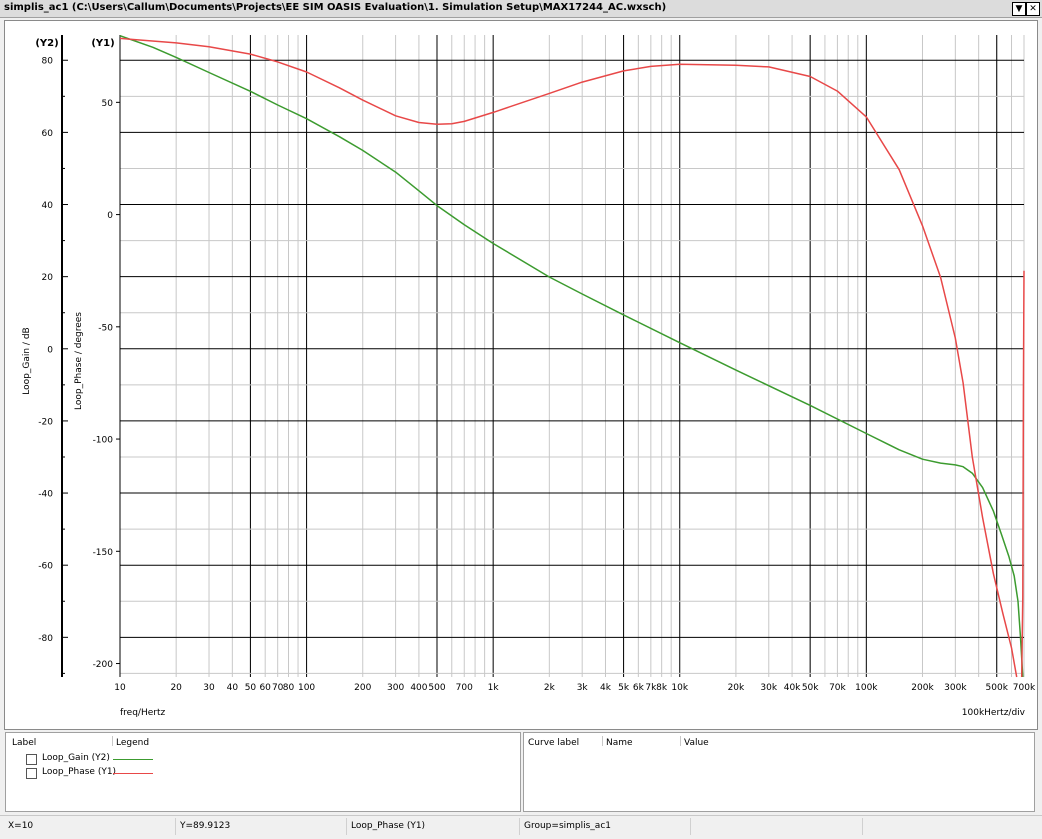  What do you see at coordinates (27, 360) in the screenshot?
I see `y2-axis-label: Loop_Gain / dB` at bounding box center [27, 360].